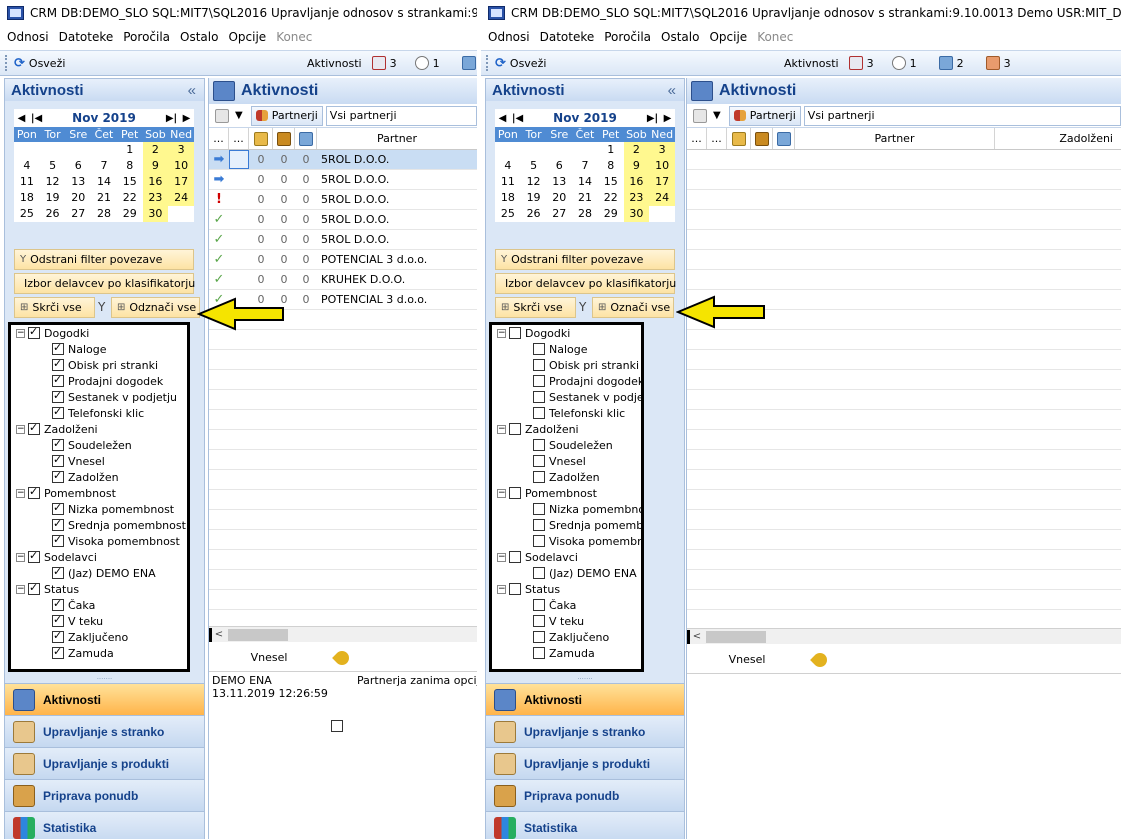 This screenshot has height=839, width=1121. I want to click on calendar-day: 27, so click(78, 214).